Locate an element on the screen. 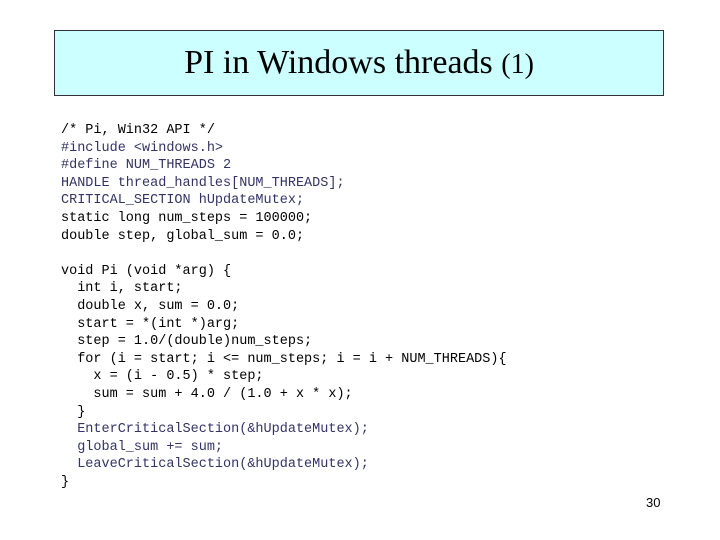 This screenshot has width=720, height=540. title-box: PI in Windows threads (1) is located at coordinates (359, 63).